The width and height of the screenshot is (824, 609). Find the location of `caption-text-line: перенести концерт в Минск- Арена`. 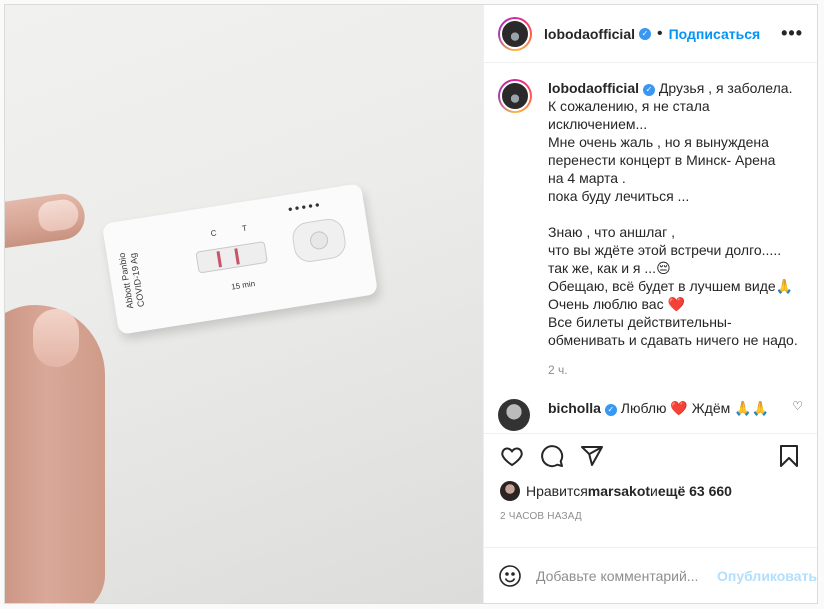

caption-text-line: перенести концерт в Минск- Арена is located at coordinates (662, 160).